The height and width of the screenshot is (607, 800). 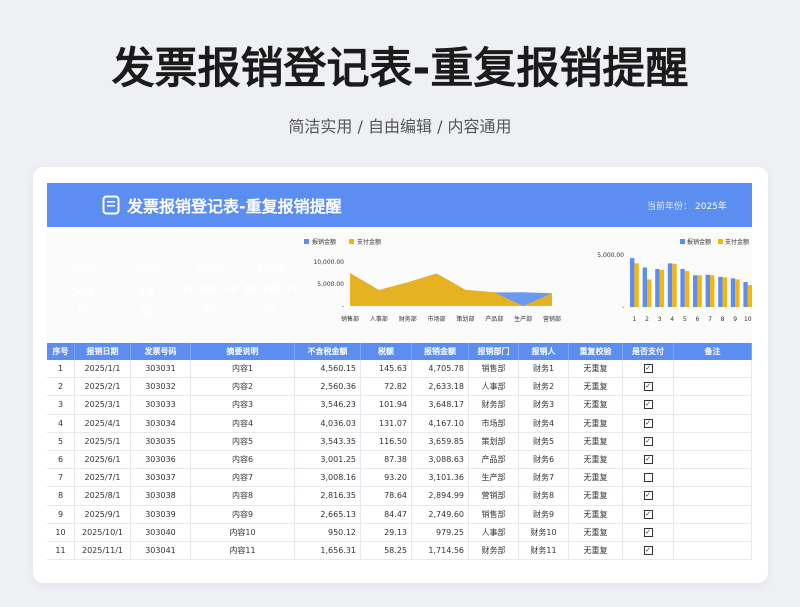 I want to click on table-cell: 72.82, so click(x=386, y=387).